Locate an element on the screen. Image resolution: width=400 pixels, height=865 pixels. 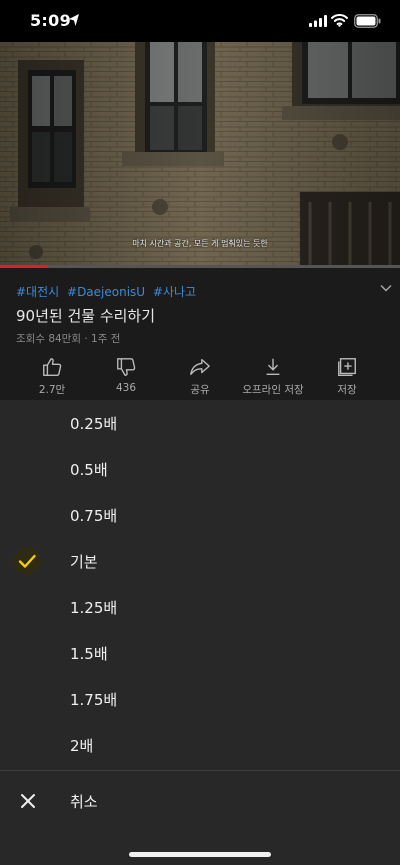
battery-icon is located at coordinates (367, 21).